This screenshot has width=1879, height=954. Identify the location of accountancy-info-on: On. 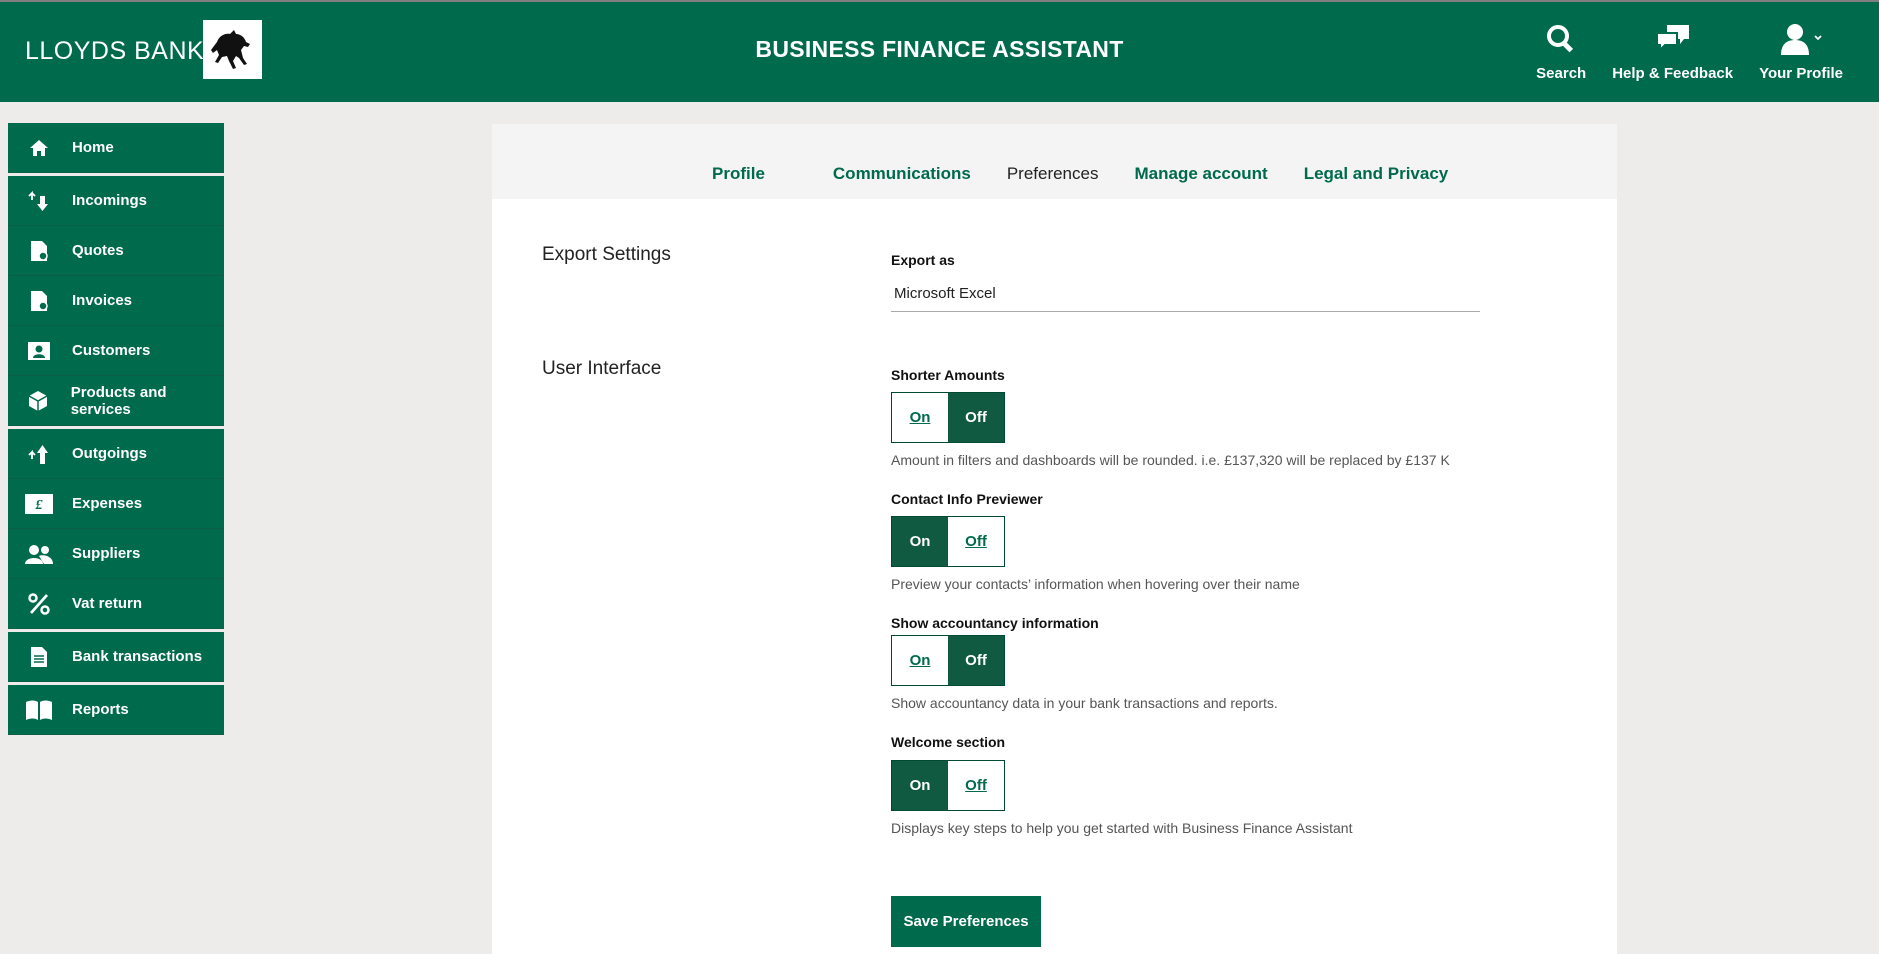
(920, 660).